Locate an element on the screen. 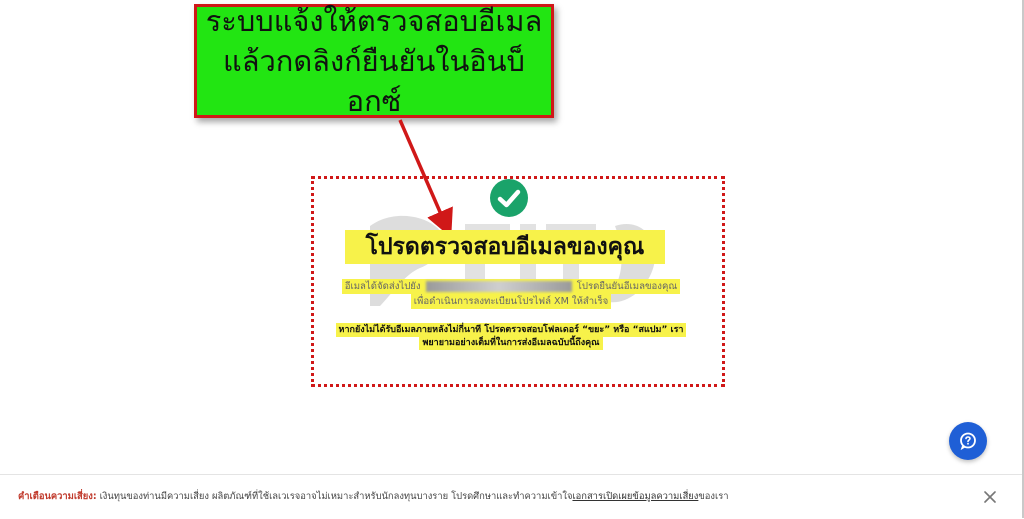 This screenshot has height=519, width=1024. message-suffix: โปรดยืนยันอีเมลของคุณ is located at coordinates (627, 286).